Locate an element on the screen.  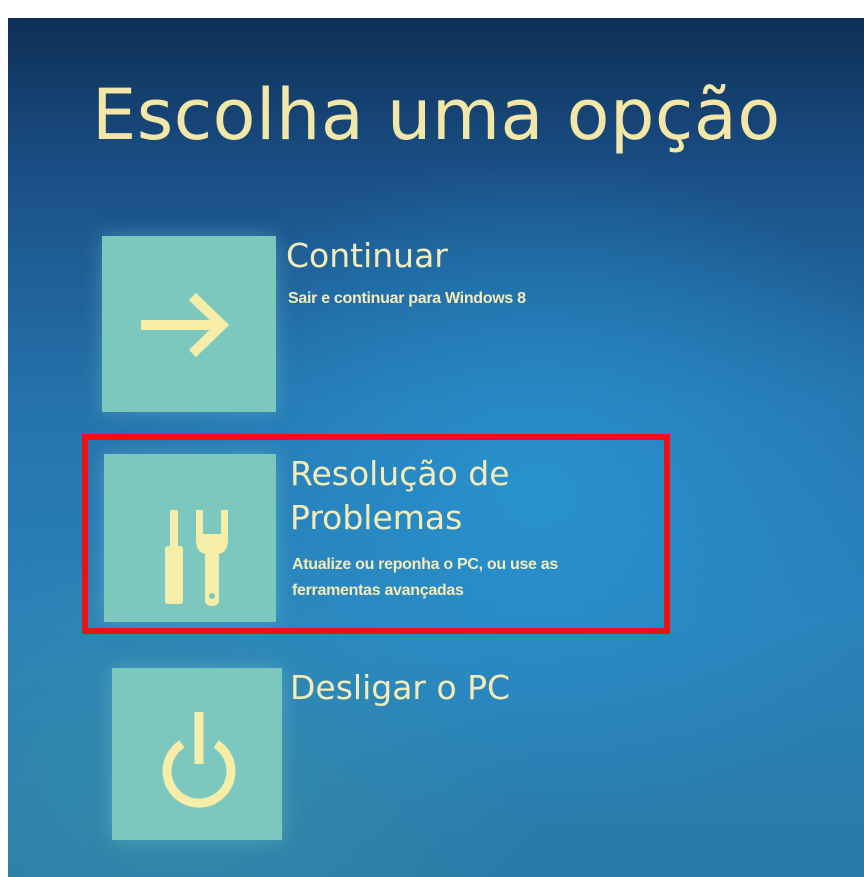
troubleshoot-title-line1: Resolução de is located at coordinates (400, 473).